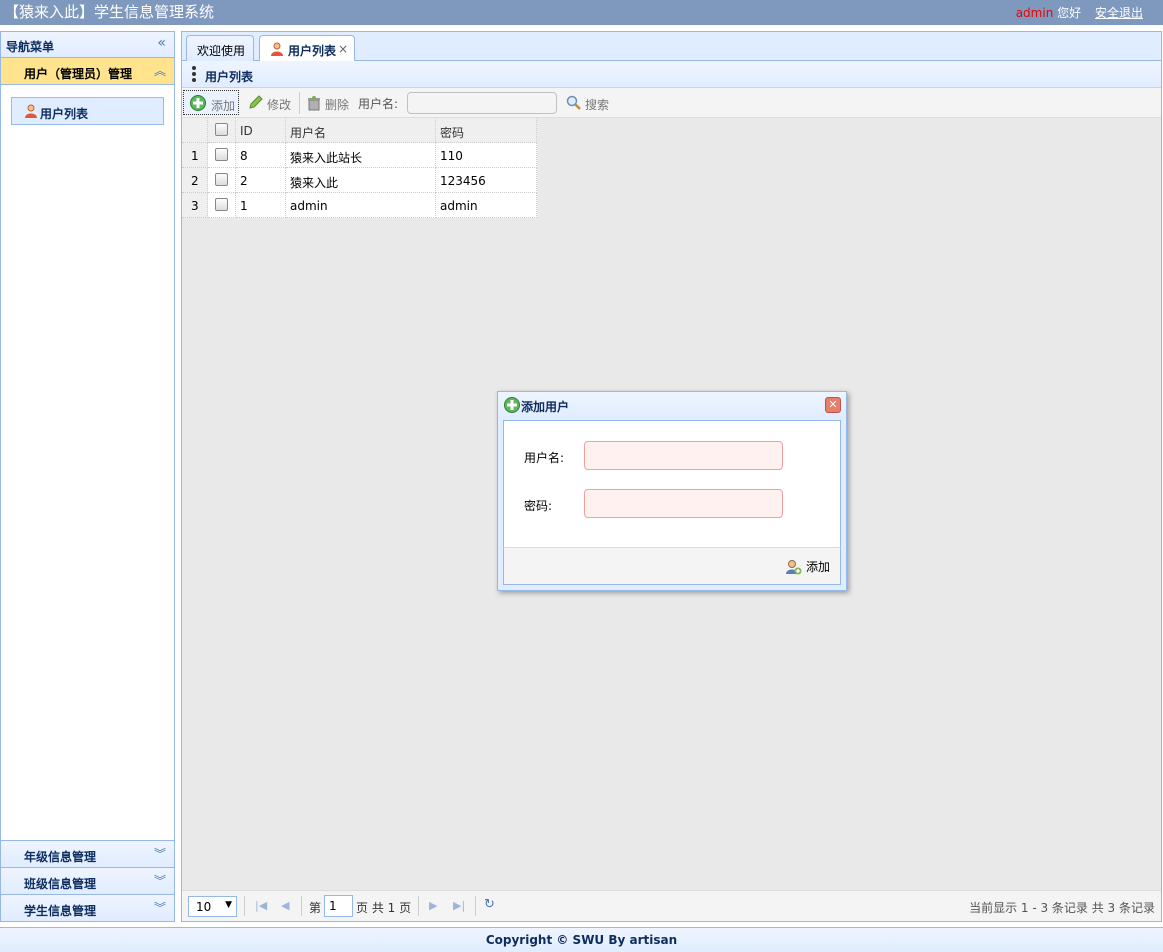 Image resolution: width=1163 pixels, height=952 pixels. What do you see at coordinates (808, 566) in the screenshot?
I see `submit-add-user-button: 添加` at bounding box center [808, 566].